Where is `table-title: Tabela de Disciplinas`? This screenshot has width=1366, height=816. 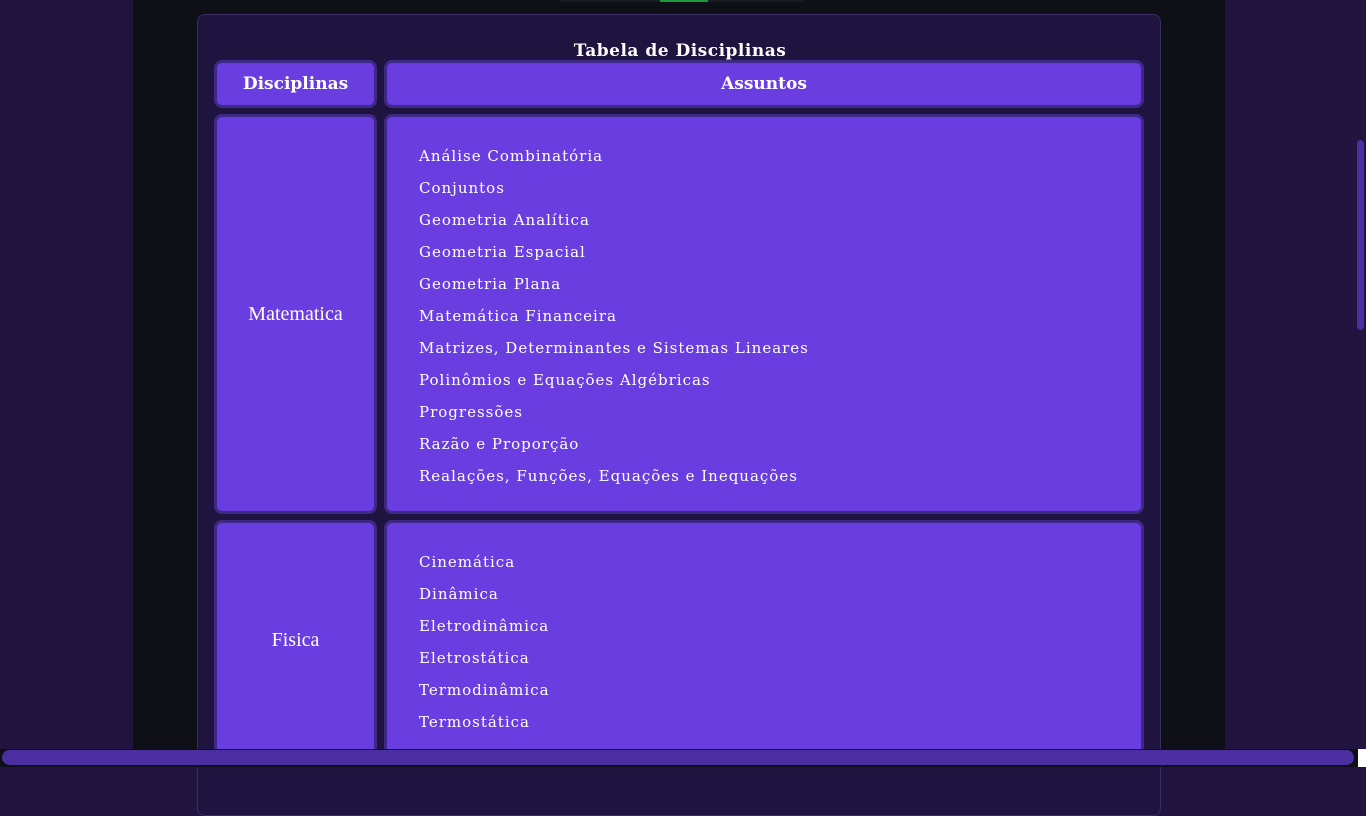
table-title: Tabela de Disciplinas is located at coordinates (680, 51).